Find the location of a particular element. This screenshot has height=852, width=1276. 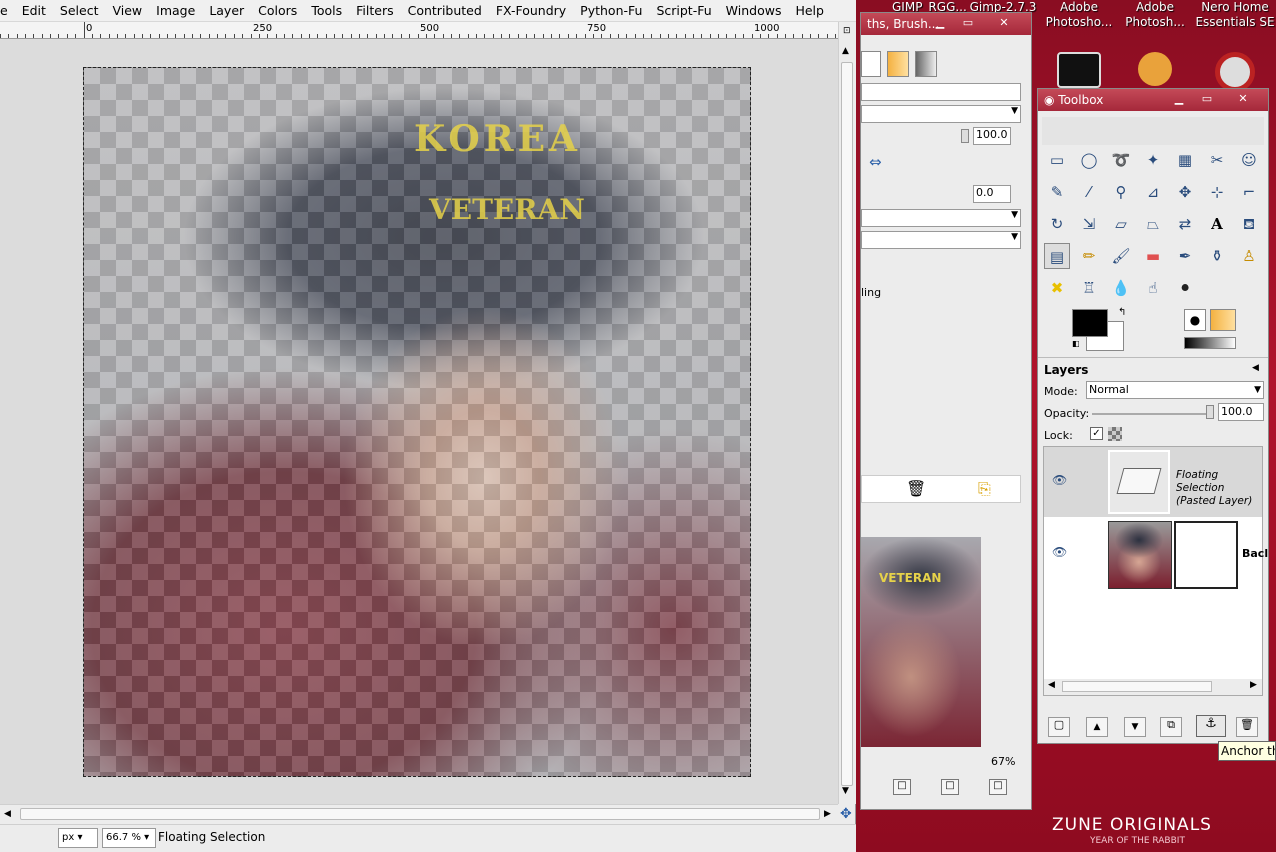

scroll-thumb is located at coordinates (1137, 686).